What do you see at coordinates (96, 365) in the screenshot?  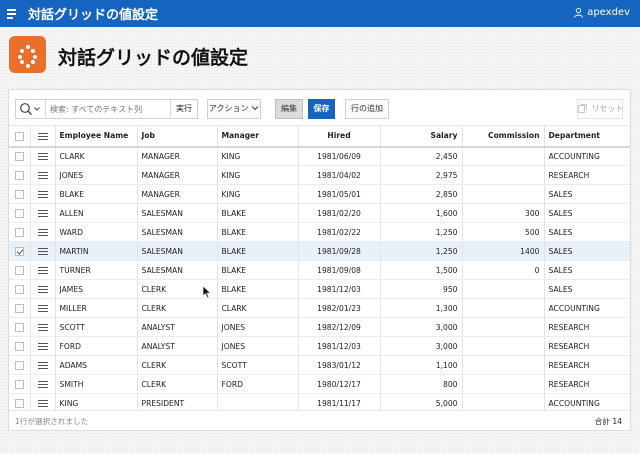 I see `cell-employee-name: ADAMS` at bounding box center [96, 365].